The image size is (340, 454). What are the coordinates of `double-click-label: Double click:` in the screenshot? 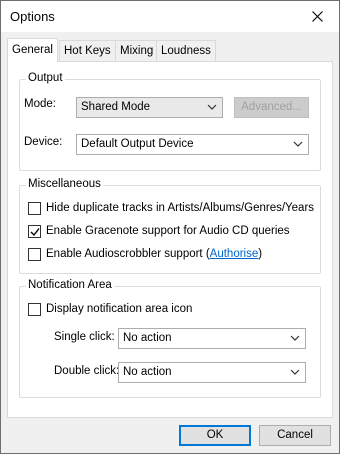 It's located at (87, 371).